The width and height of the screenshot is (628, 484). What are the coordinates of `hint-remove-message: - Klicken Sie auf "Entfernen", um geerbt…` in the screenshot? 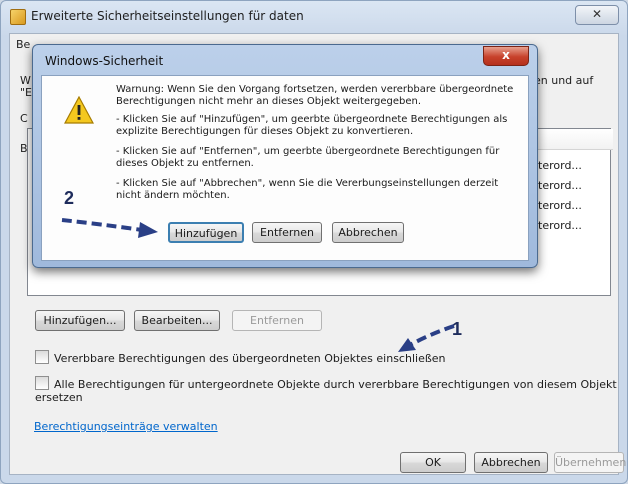 It's located at (308, 157).